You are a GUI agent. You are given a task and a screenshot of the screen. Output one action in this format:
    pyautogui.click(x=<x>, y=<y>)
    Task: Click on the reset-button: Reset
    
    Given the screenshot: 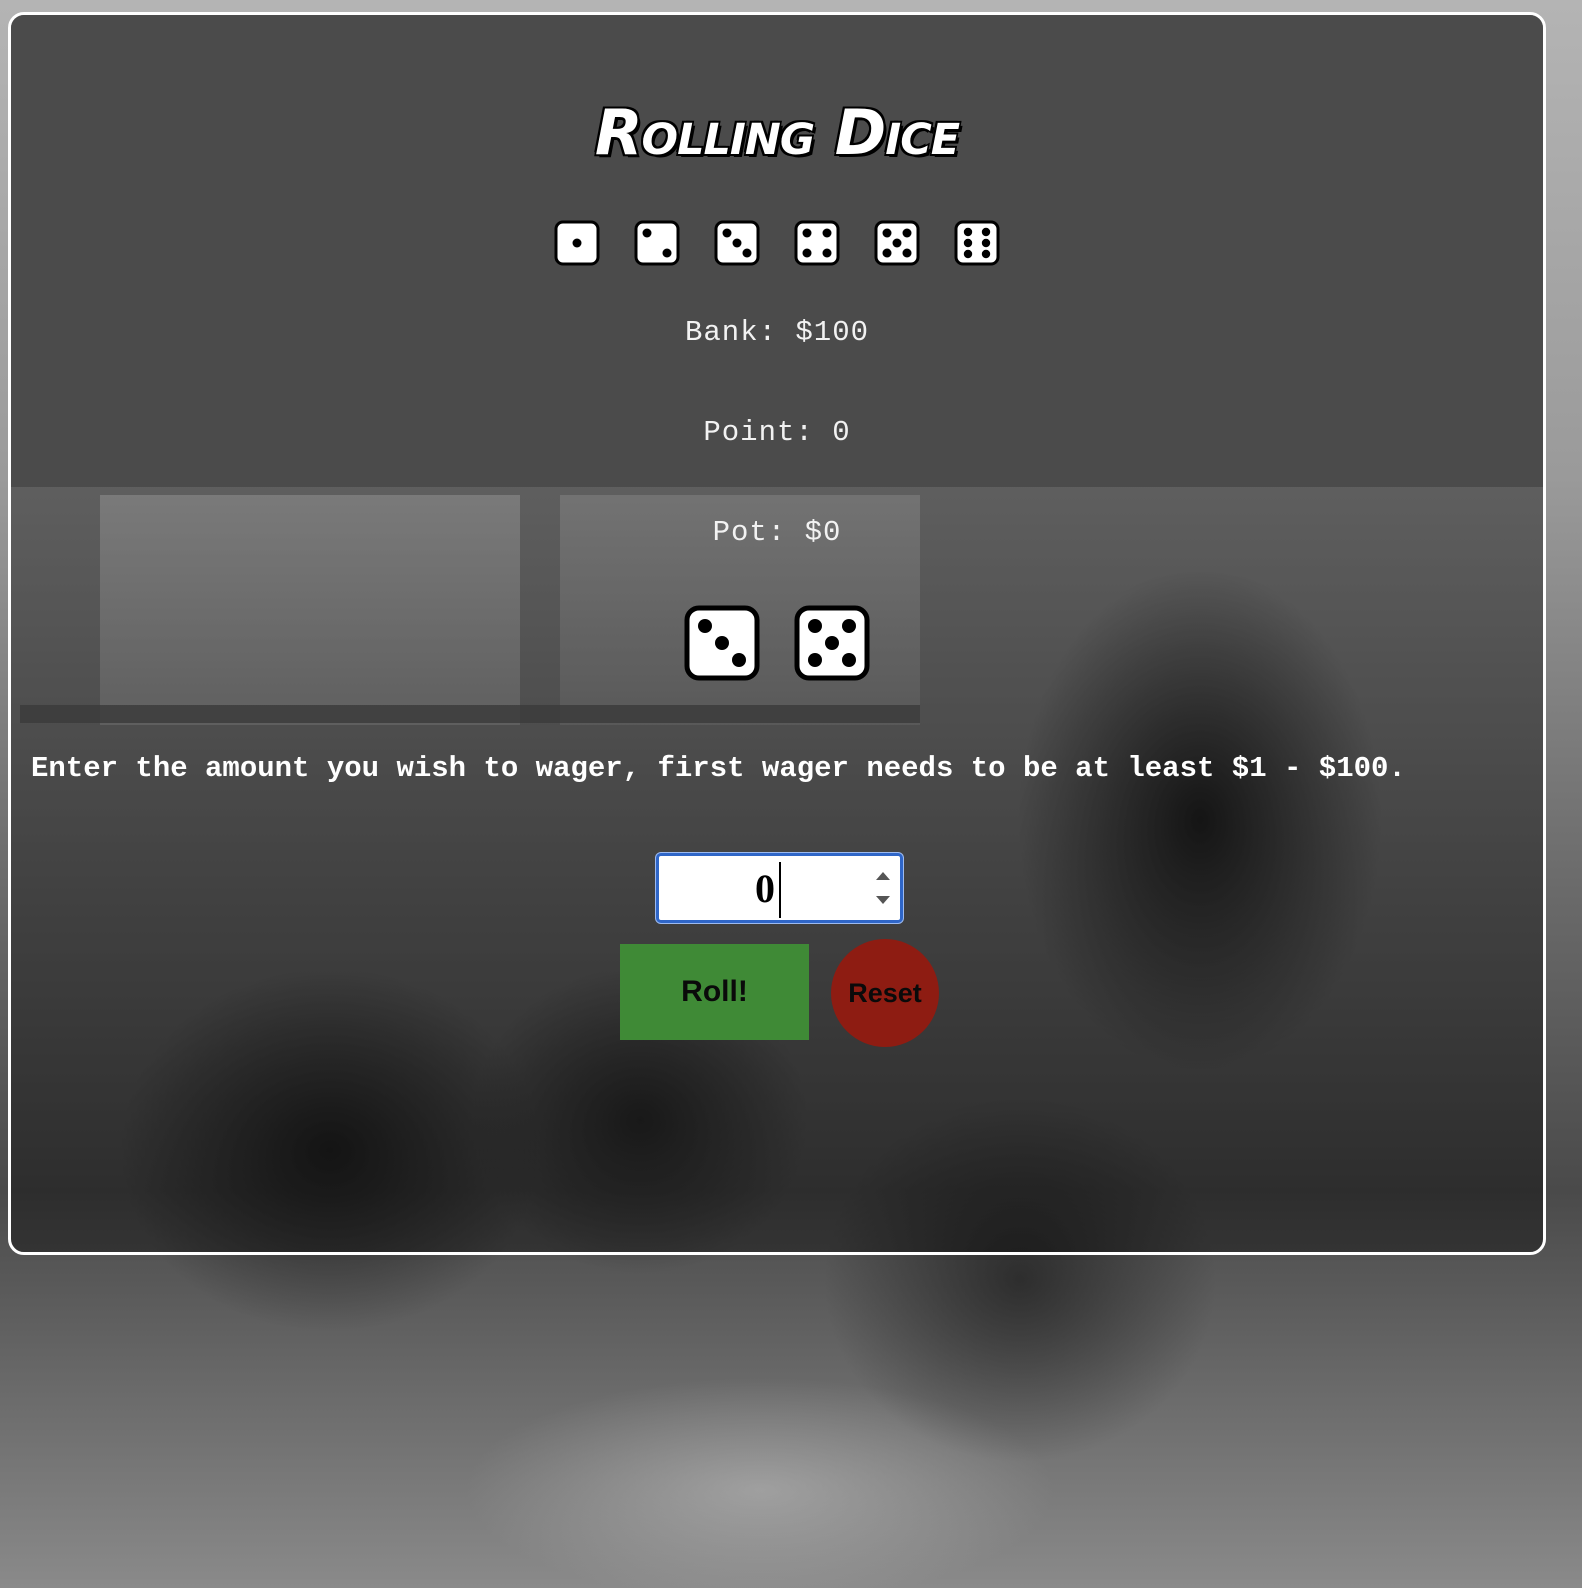 What is the action you would take?
    pyautogui.click(x=885, y=993)
    